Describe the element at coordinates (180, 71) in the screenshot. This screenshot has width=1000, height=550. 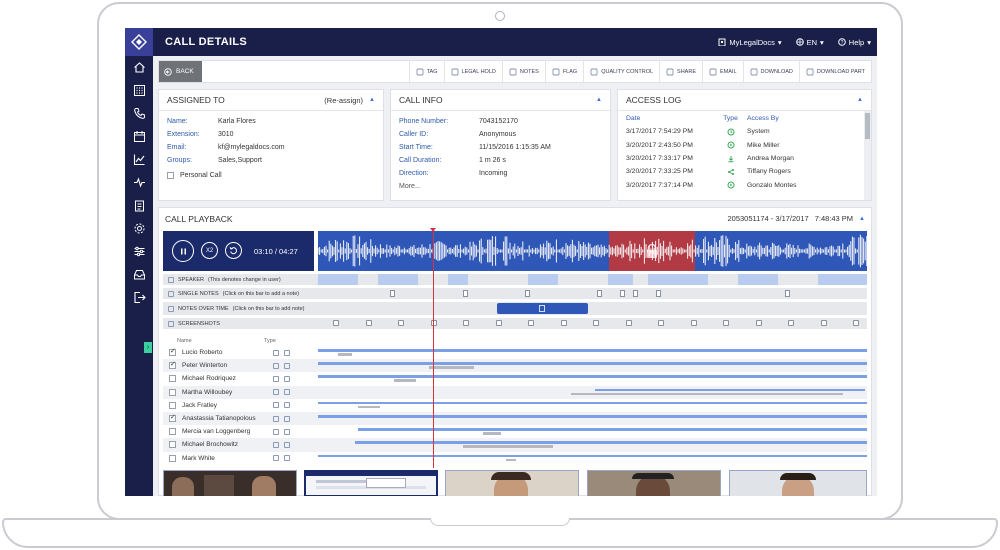
I see `back-button: BACK` at that location.